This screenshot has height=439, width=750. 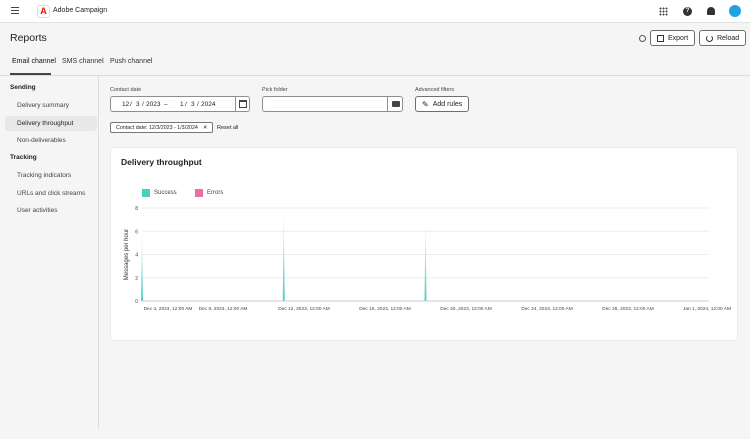 I want to click on y-tick-label: 2, so click(x=136, y=279).